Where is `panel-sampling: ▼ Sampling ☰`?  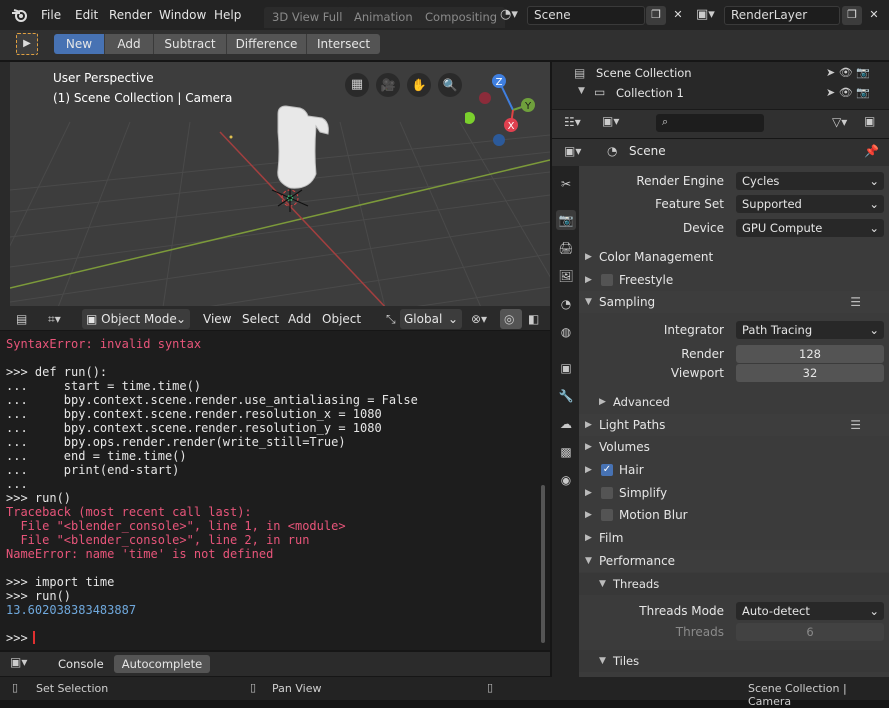 panel-sampling: ▼ Sampling ☰ is located at coordinates (734, 302).